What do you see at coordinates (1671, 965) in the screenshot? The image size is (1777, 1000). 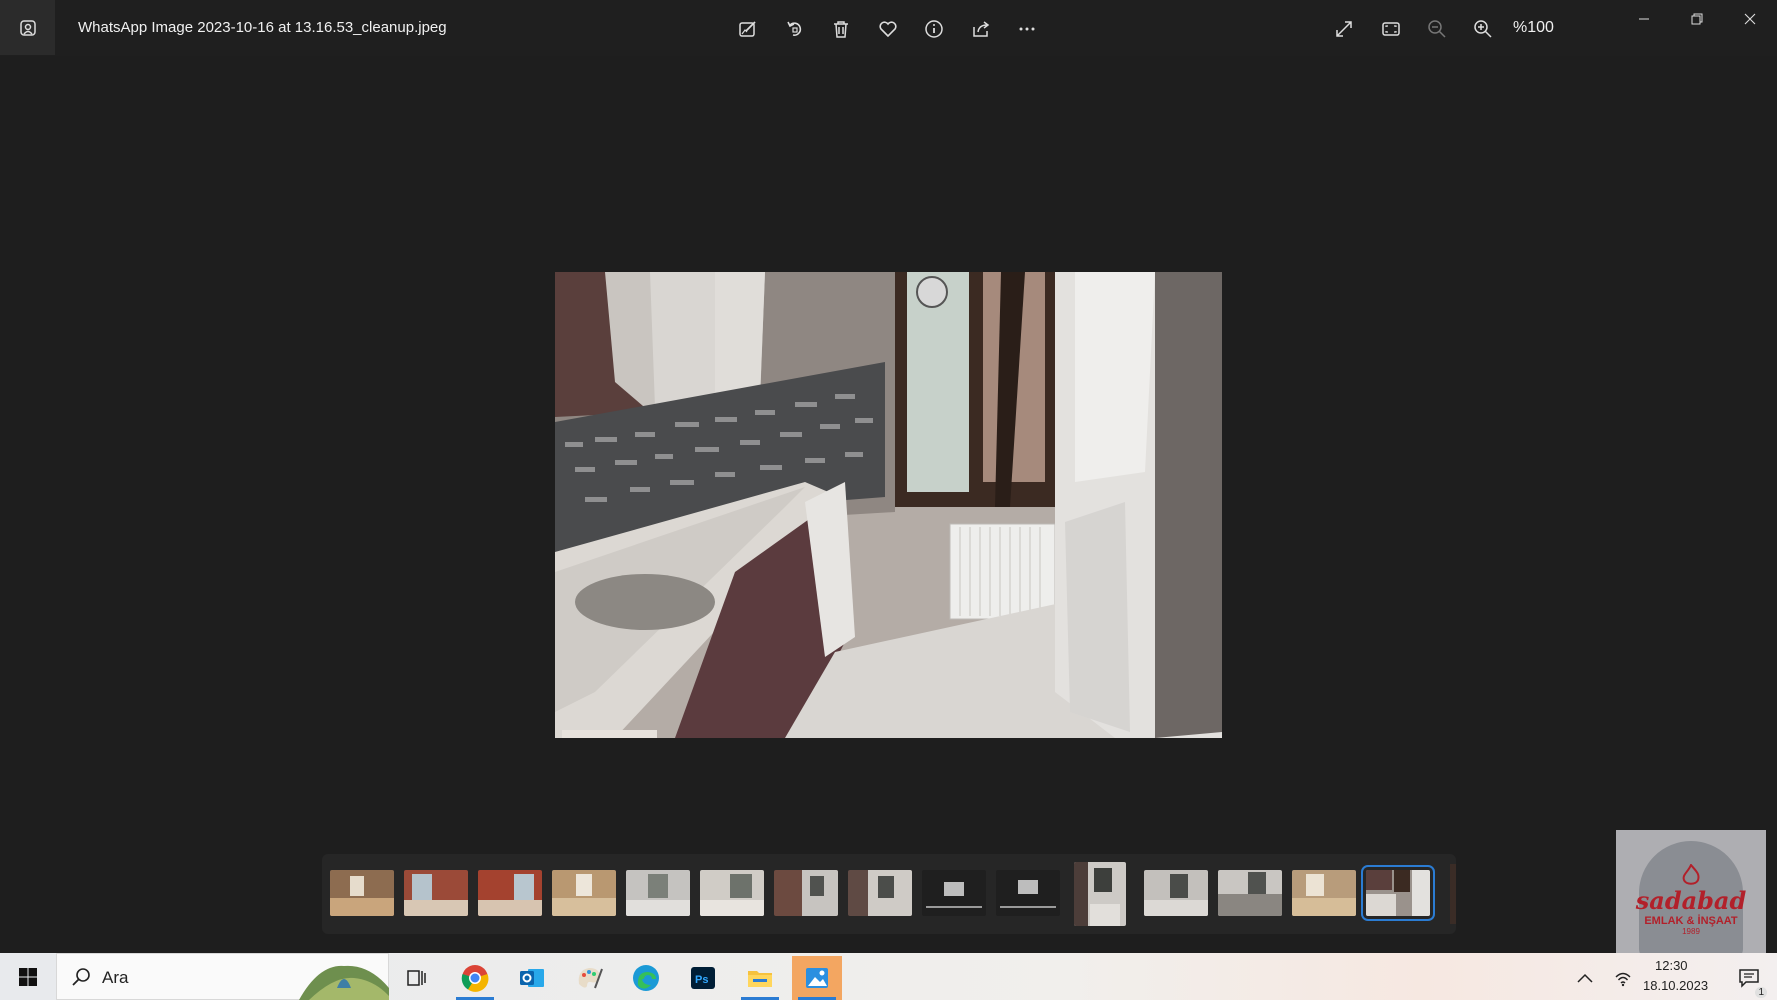 I see `clock-time: 12:30` at bounding box center [1671, 965].